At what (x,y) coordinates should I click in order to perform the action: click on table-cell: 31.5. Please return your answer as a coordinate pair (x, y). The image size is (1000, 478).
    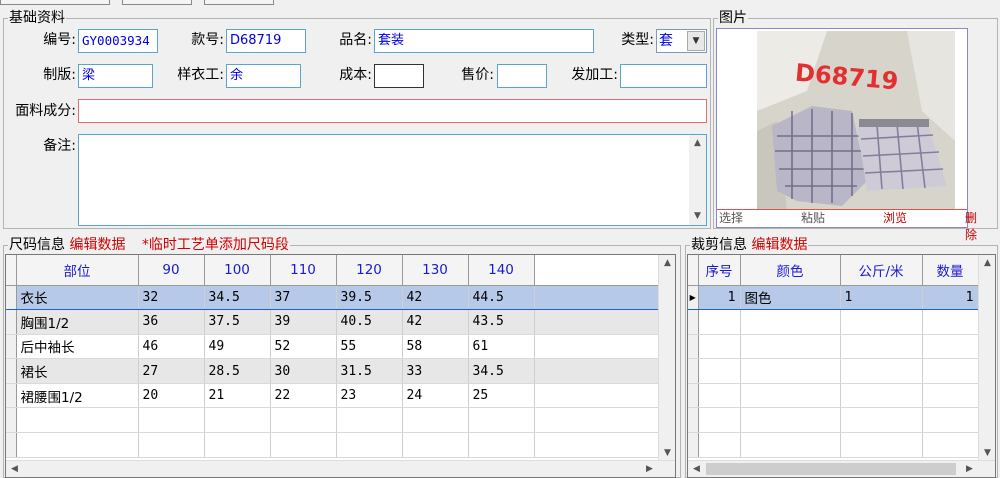
    Looking at the image, I should click on (369, 371).